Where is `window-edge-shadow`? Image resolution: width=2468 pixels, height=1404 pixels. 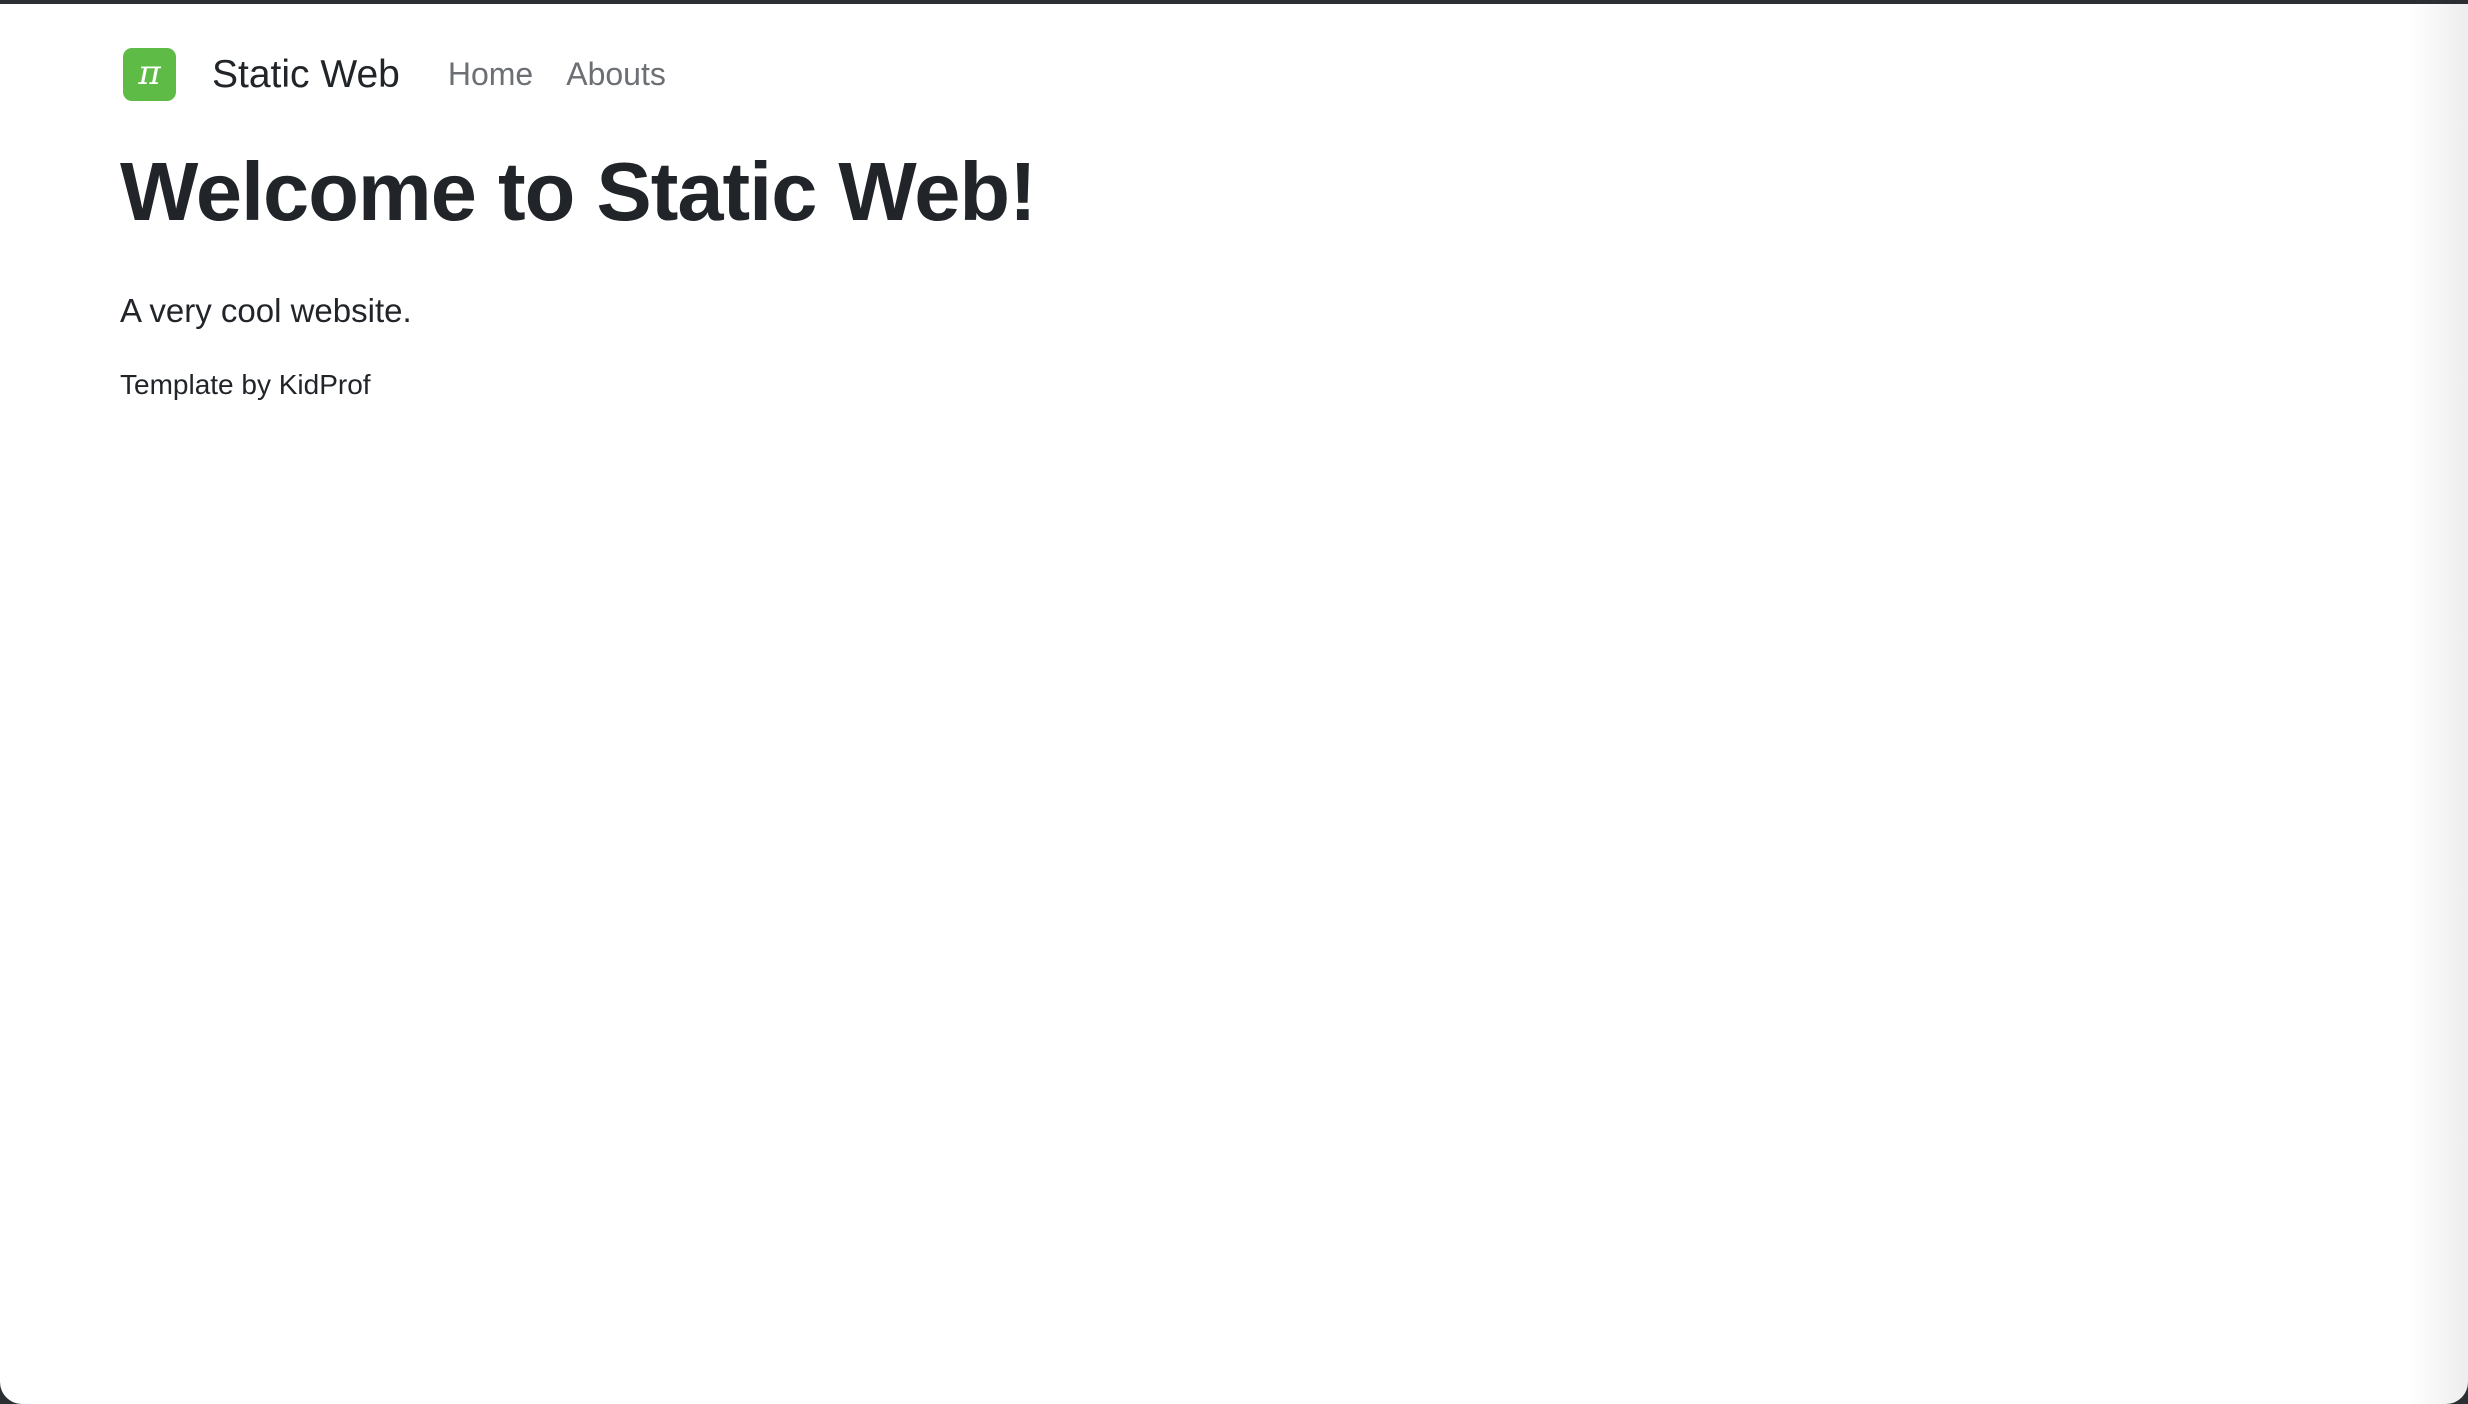
window-edge-shadow is located at coordinates (2438, 704).